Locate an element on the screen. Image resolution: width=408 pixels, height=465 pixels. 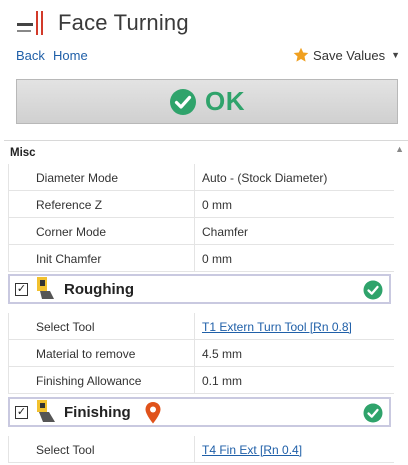
location-pin-icon is located at coordinates (153, 413).